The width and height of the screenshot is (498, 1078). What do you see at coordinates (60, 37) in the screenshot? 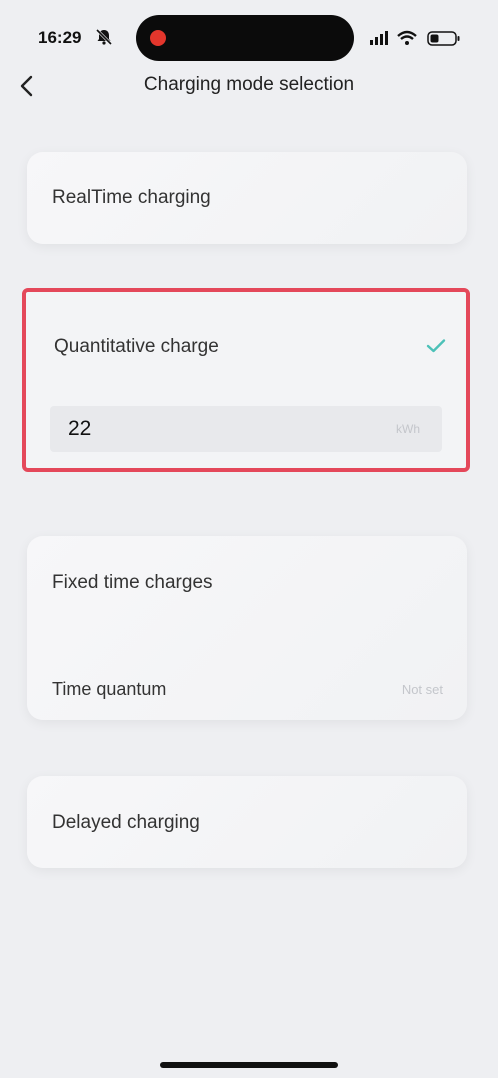
I see `status-time: 16:29` at bounding box center [60, 37].